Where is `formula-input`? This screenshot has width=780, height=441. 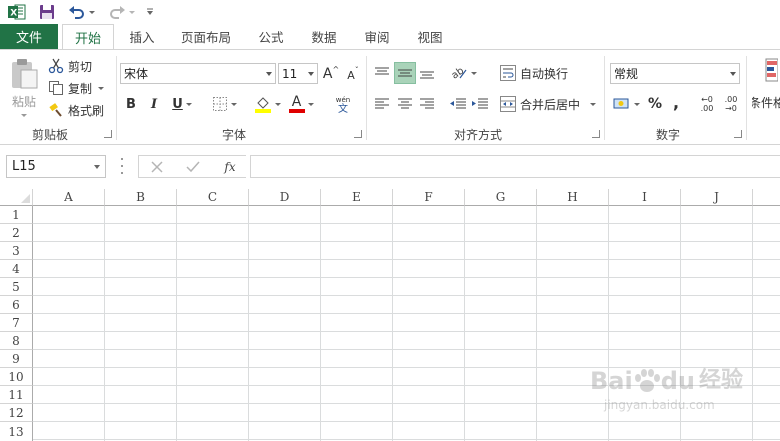
formula-input is located at coordinates (515, 166).